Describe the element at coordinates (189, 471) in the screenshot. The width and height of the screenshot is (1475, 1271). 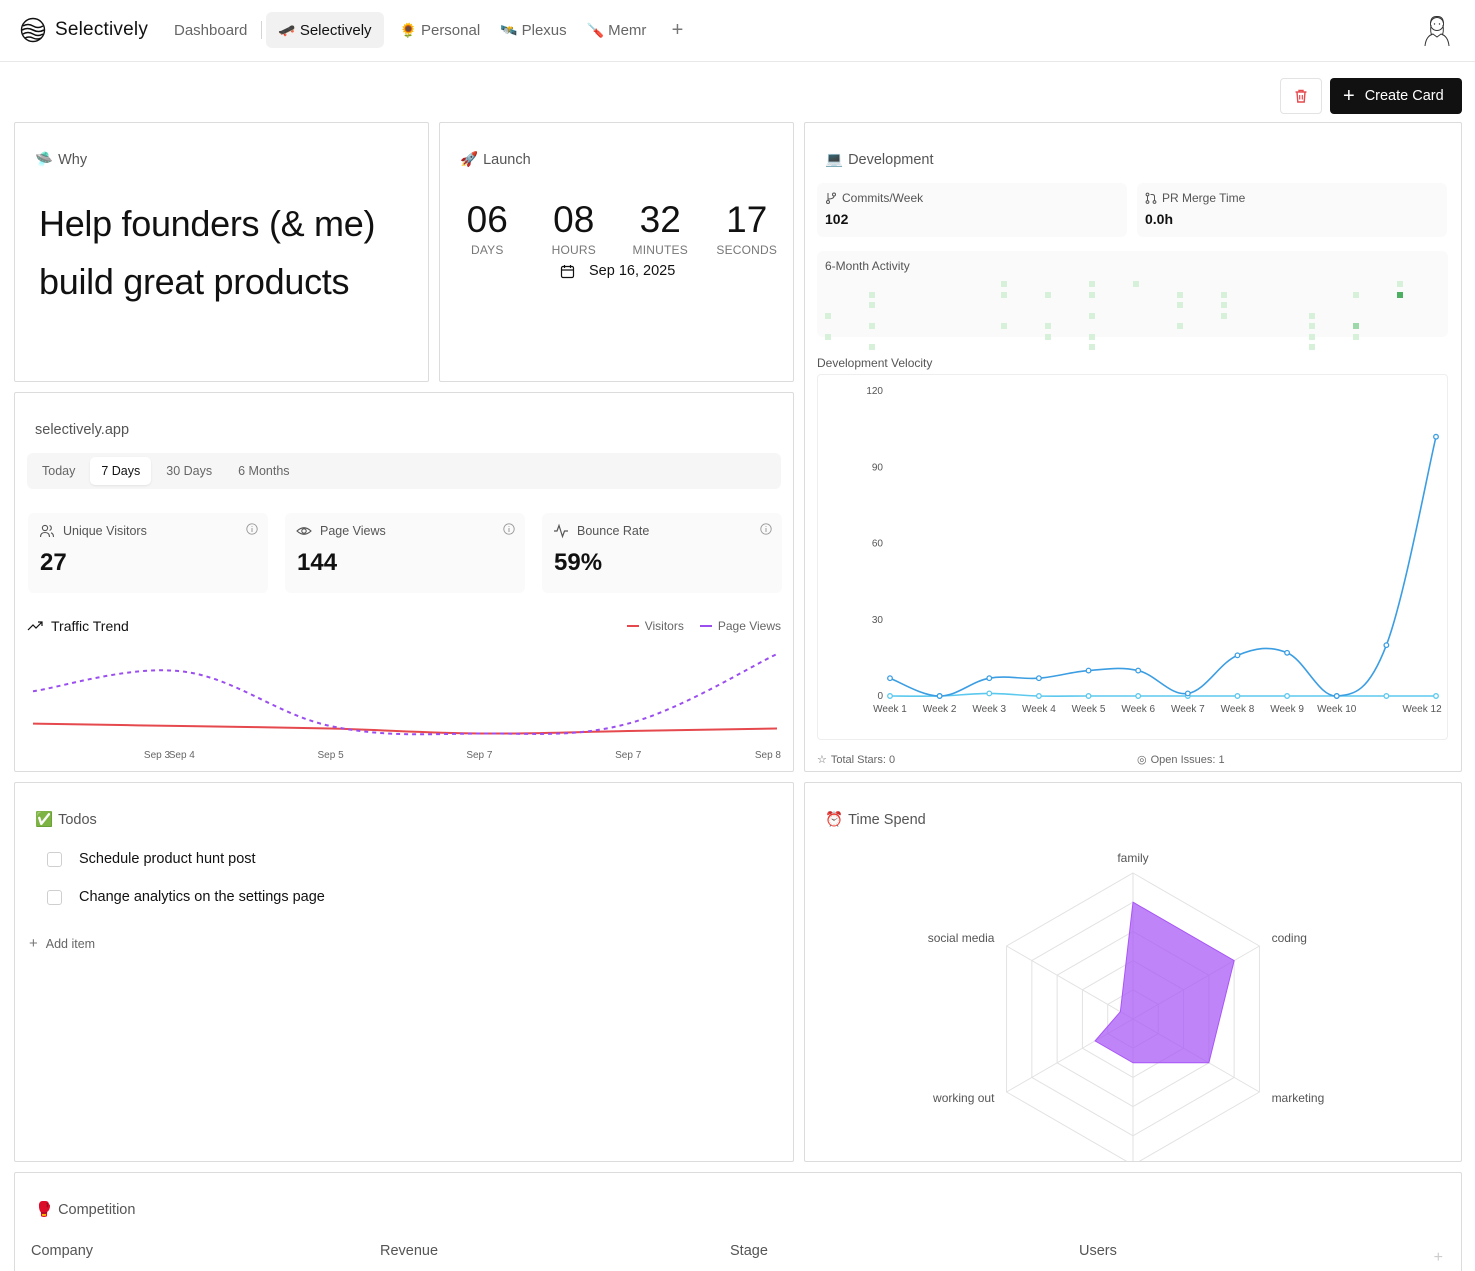
I see `range-30-days: 30 Days` at that location.